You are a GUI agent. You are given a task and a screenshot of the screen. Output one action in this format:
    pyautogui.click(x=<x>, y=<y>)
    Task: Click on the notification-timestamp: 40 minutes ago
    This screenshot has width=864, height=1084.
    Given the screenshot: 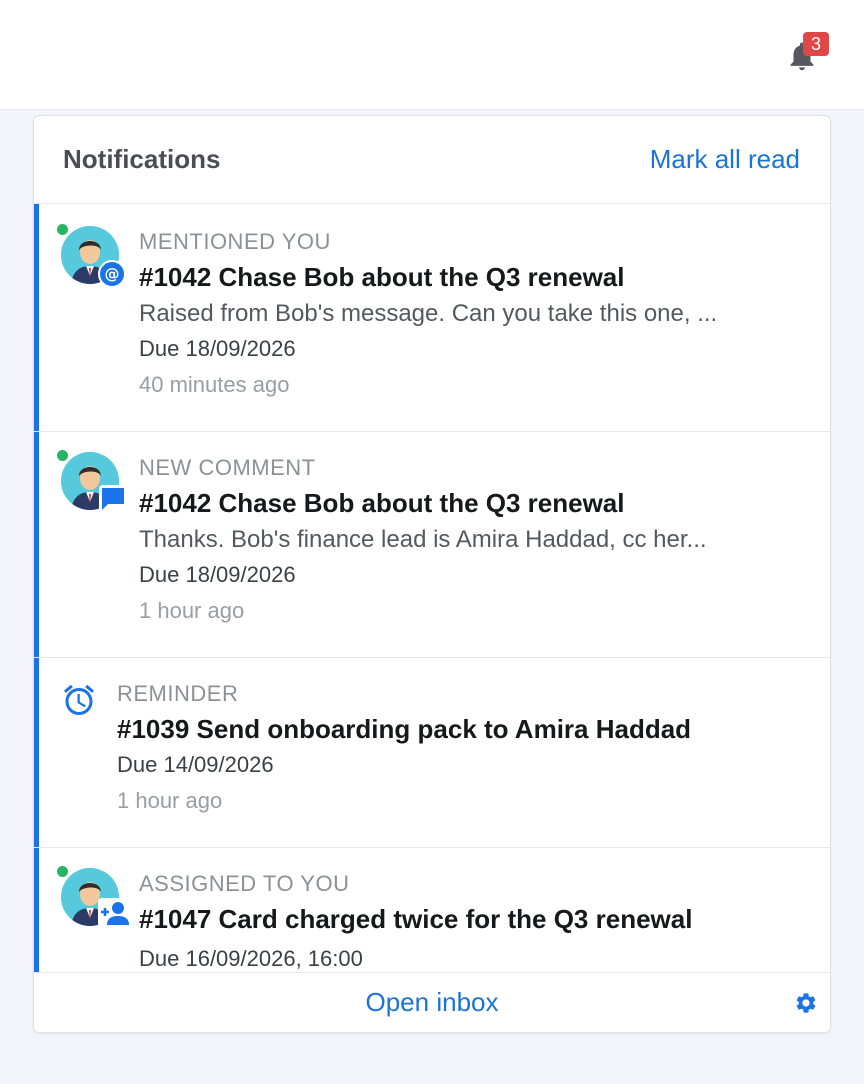 What is the action you would take?
    pyautogui.click(x=214, y=384)
    